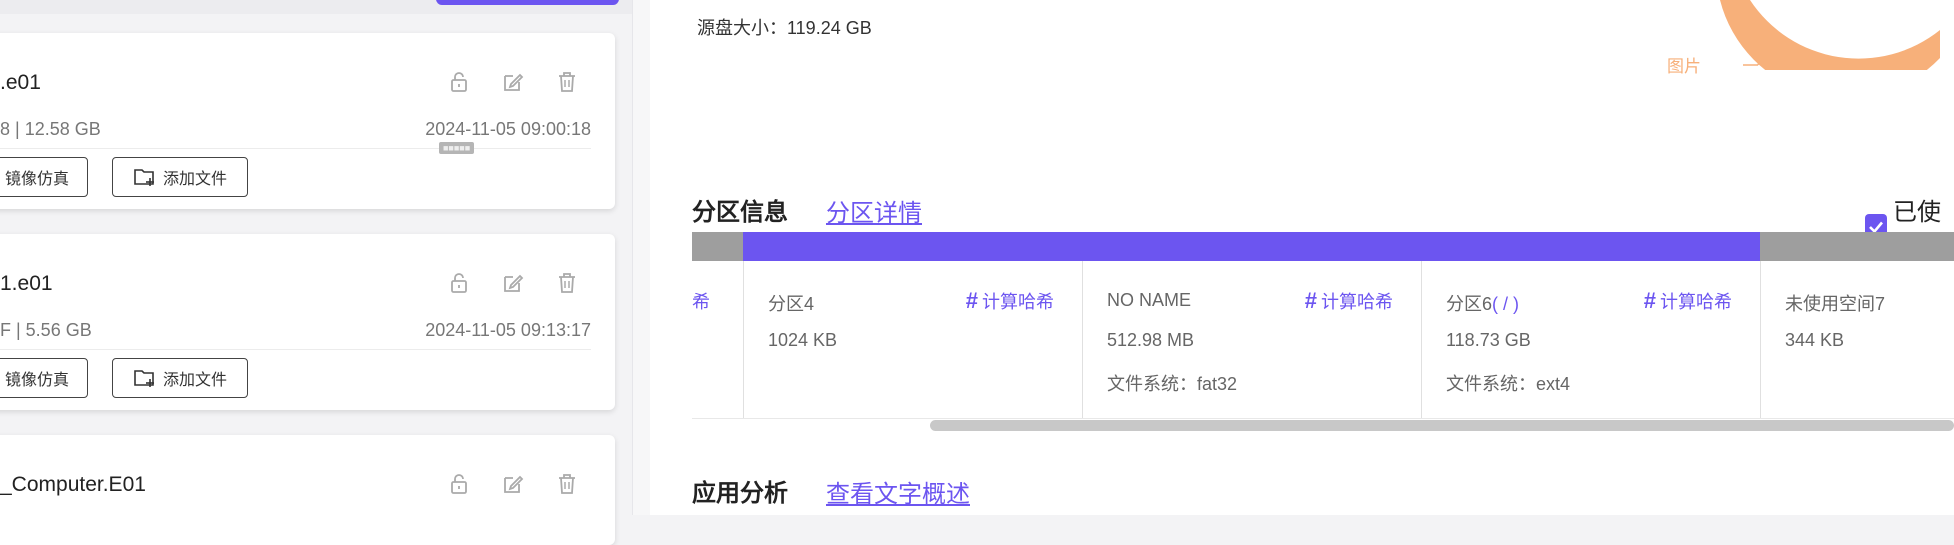  What do you see at coordinates (50, 129) in the screenshot?
I see `evidence-meta: 8 | 12.58 GB` at bounding box center [50, 129].